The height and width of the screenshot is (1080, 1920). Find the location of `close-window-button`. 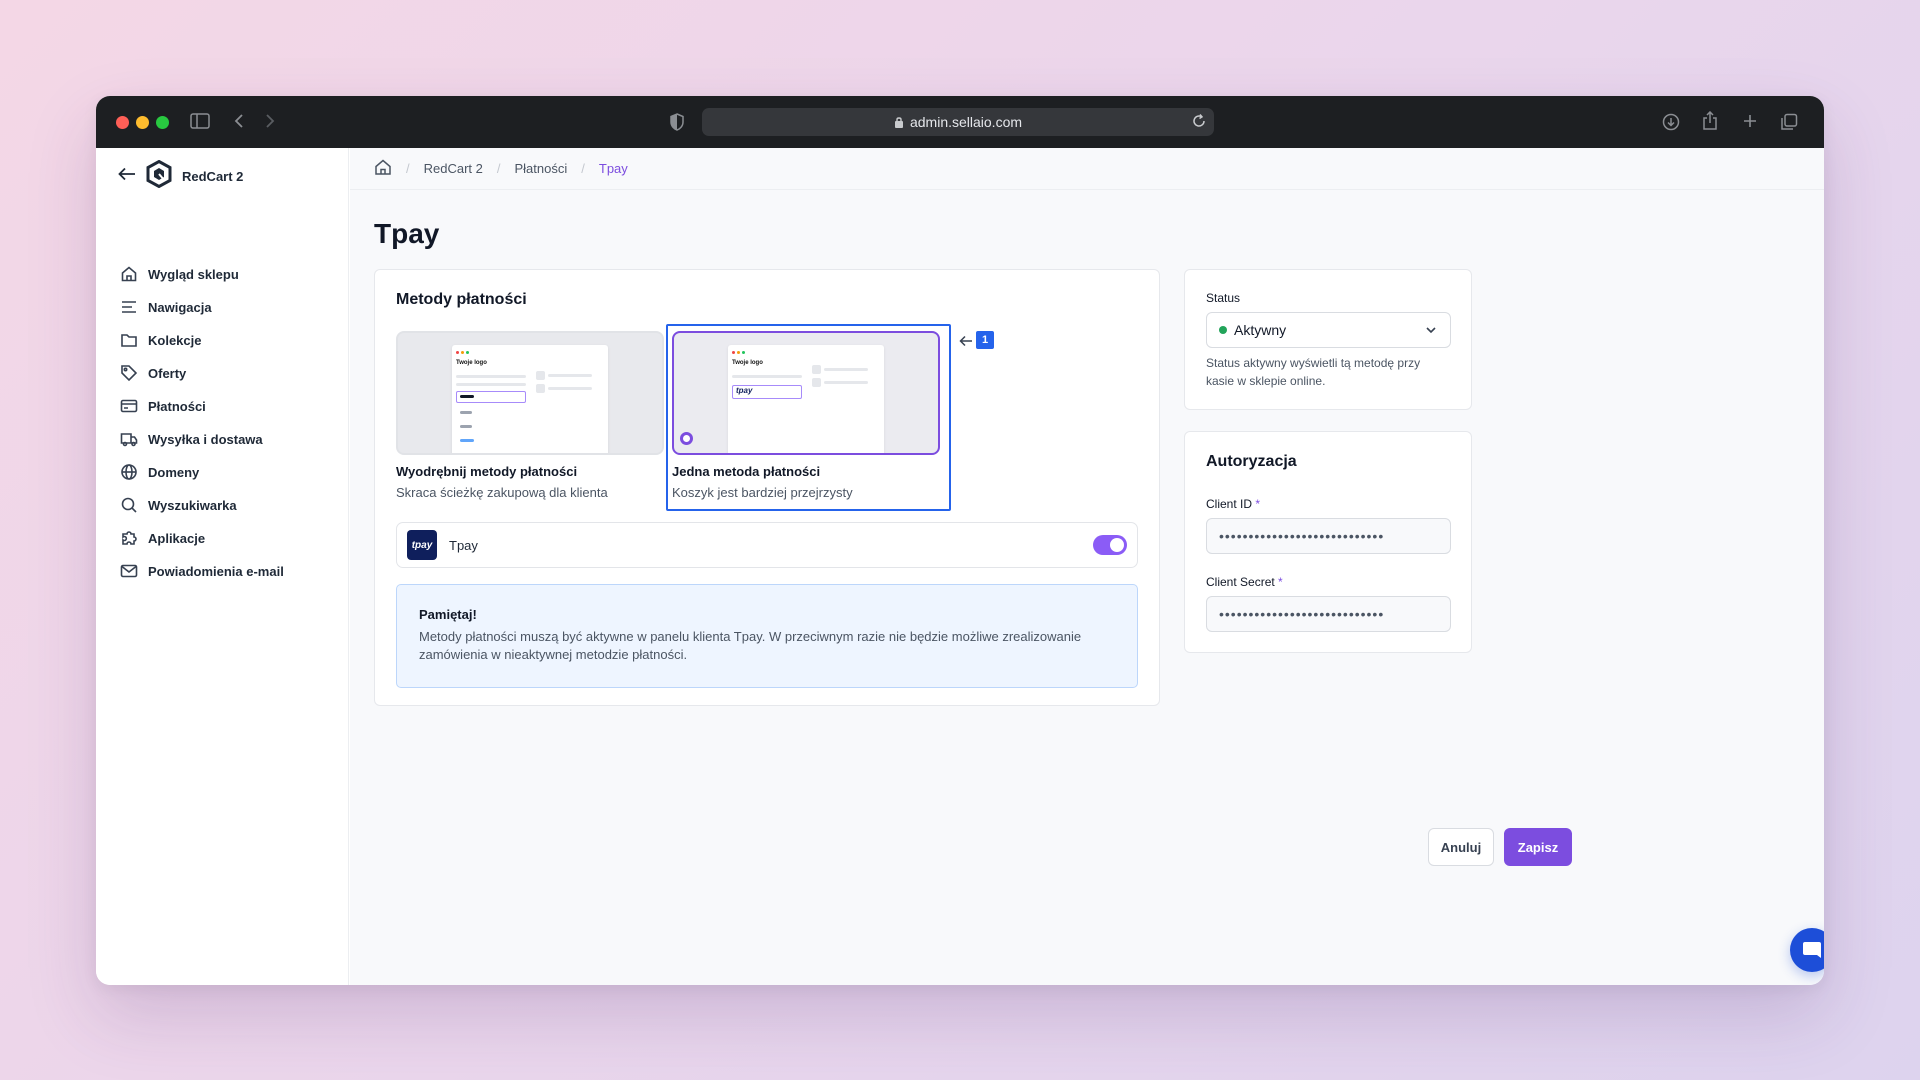

close-window-button is located at coordinates (122, 122).